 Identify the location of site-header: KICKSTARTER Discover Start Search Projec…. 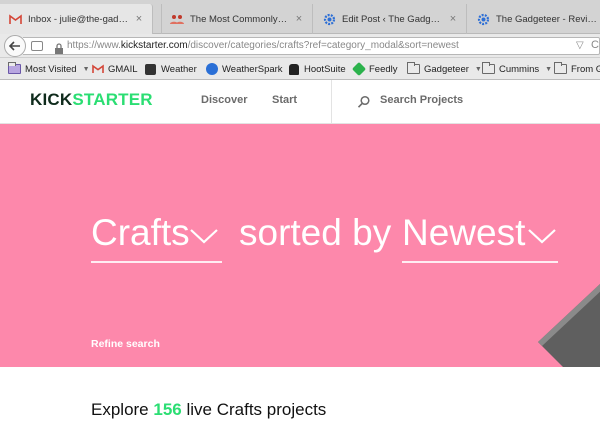
(300, 102).